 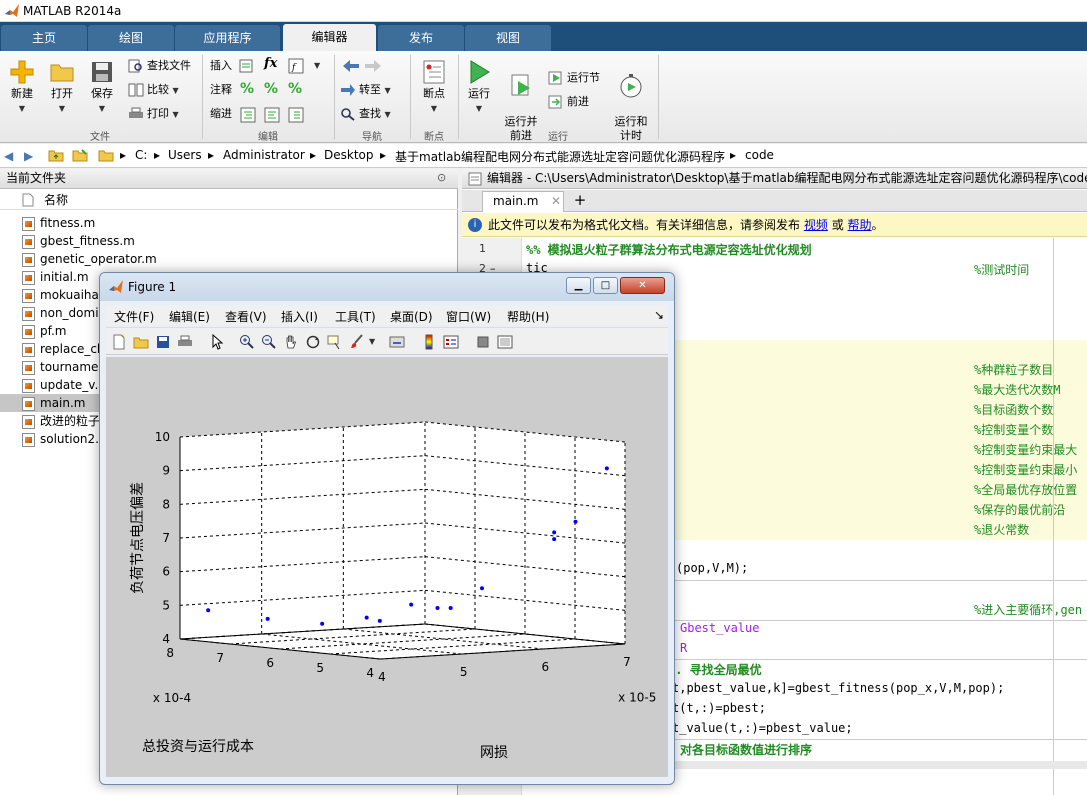 I want to click on menu-insert: 插入(I), so click(x=299, y=316).